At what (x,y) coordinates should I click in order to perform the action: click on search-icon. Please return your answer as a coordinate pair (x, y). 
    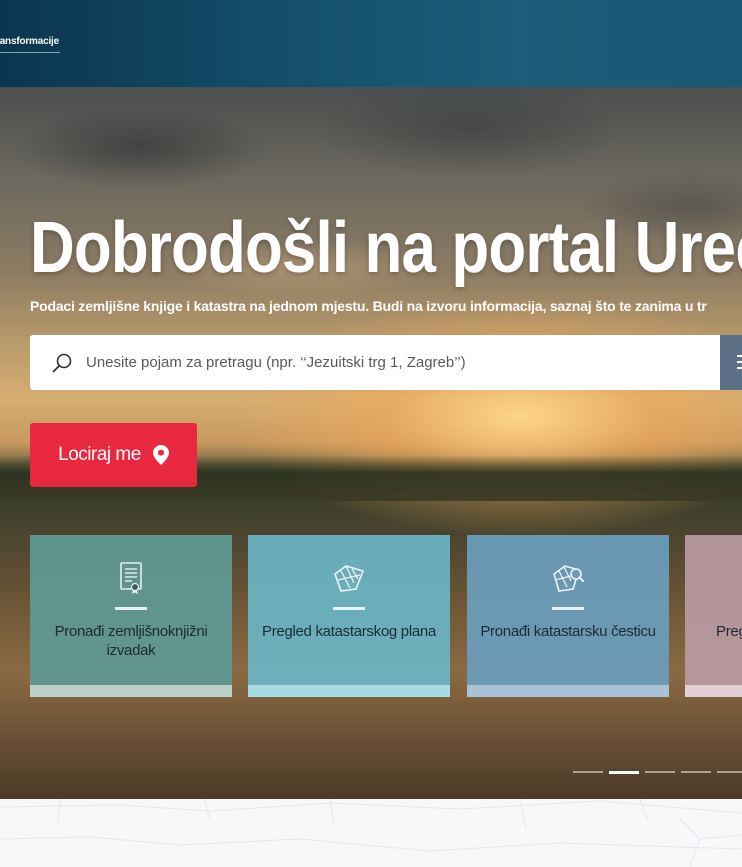
    Looking at the image, I should click on (62, 363).